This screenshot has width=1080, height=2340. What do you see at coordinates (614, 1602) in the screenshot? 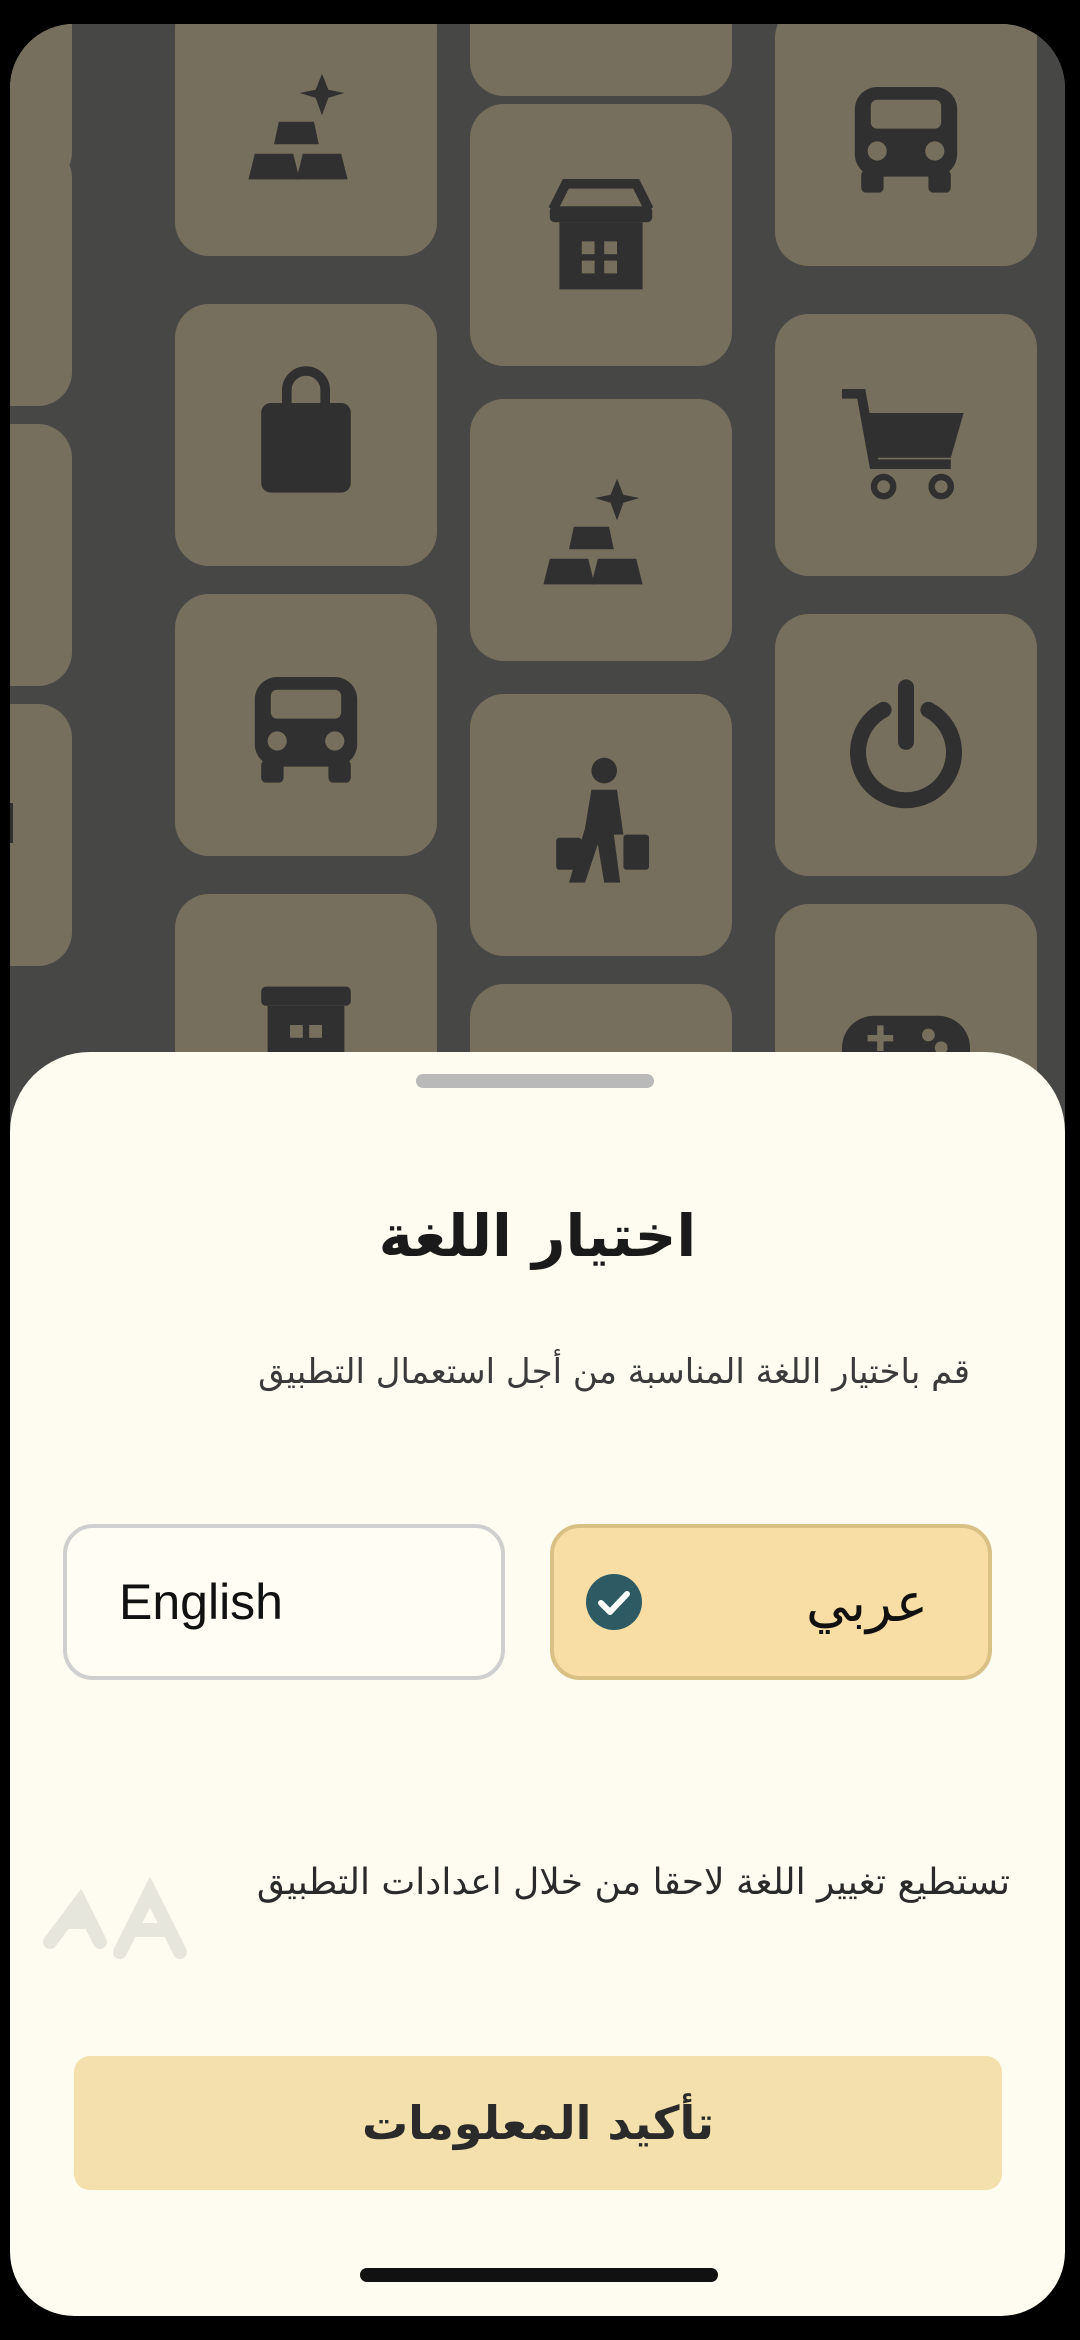
I see `check-circle-icon` at bounding box center [614, 1602].